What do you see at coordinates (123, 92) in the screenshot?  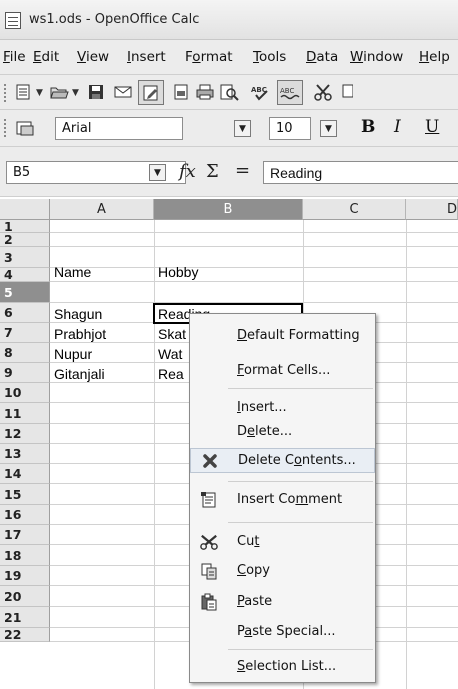 I see `email-document-icon` at bounding box center [123, 92].